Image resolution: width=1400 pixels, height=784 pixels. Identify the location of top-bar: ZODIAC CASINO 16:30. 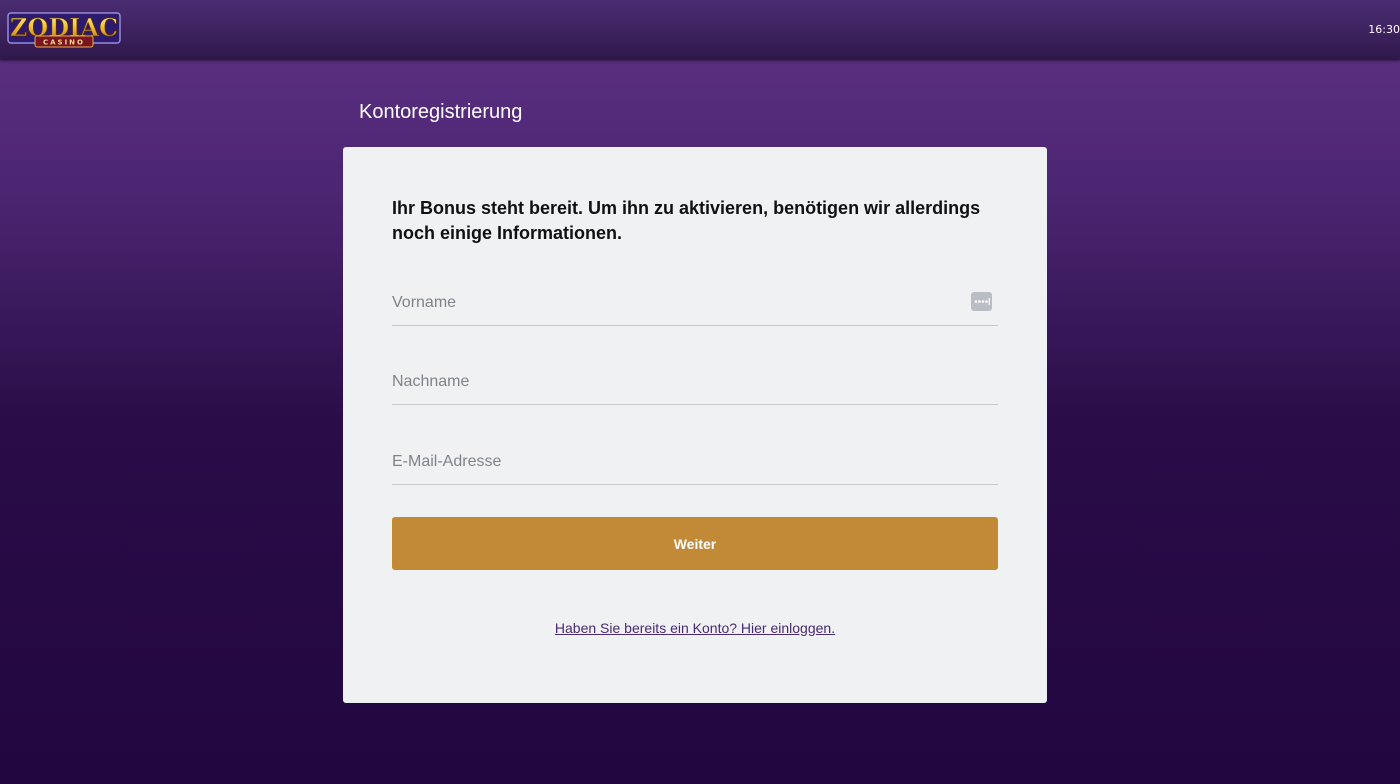
(700, 30).